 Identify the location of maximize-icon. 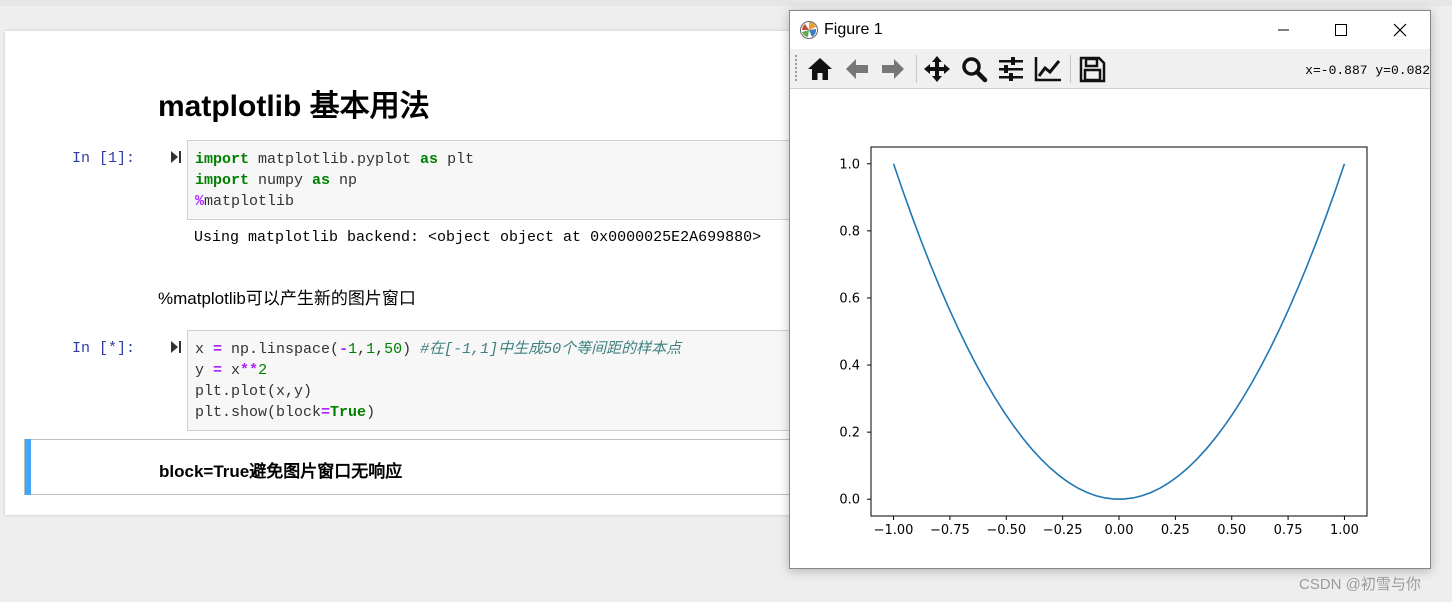
(1341, 30).